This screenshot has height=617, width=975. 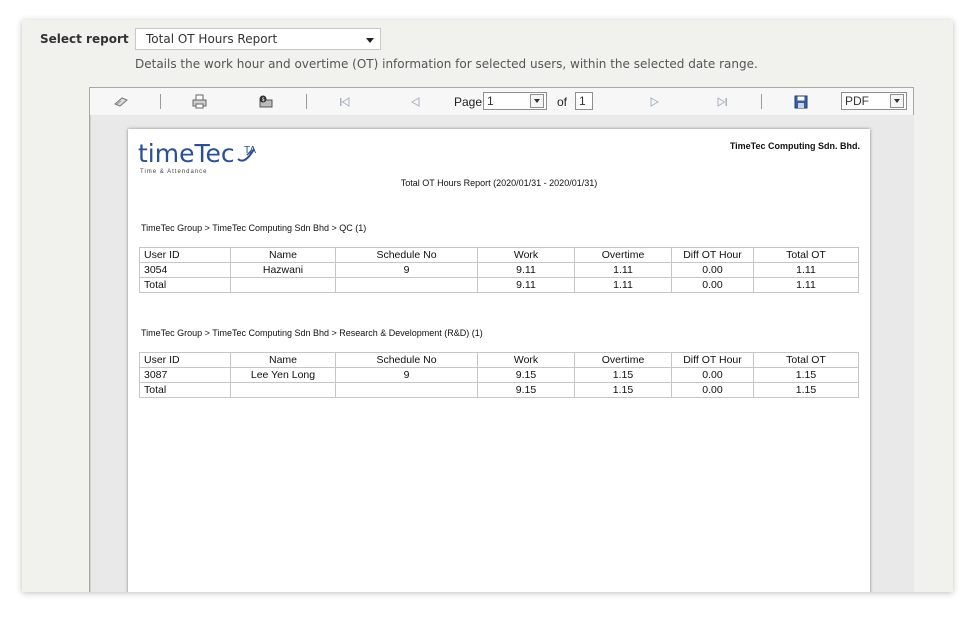 What do you see at coordinates (246, 155) in the screenshot?
I see `clock-swoosh-icon` at bounding box center [246, 155].